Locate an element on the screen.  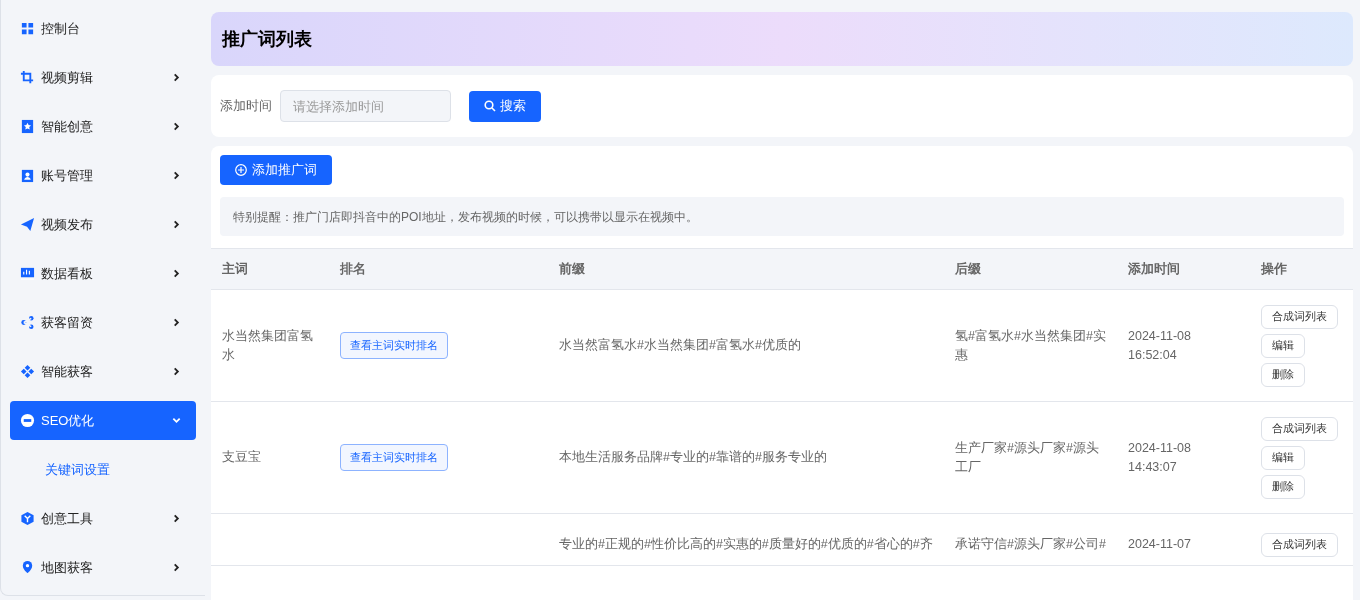
sidebar-item: 数据看板 is located at coordinates (103, 273).